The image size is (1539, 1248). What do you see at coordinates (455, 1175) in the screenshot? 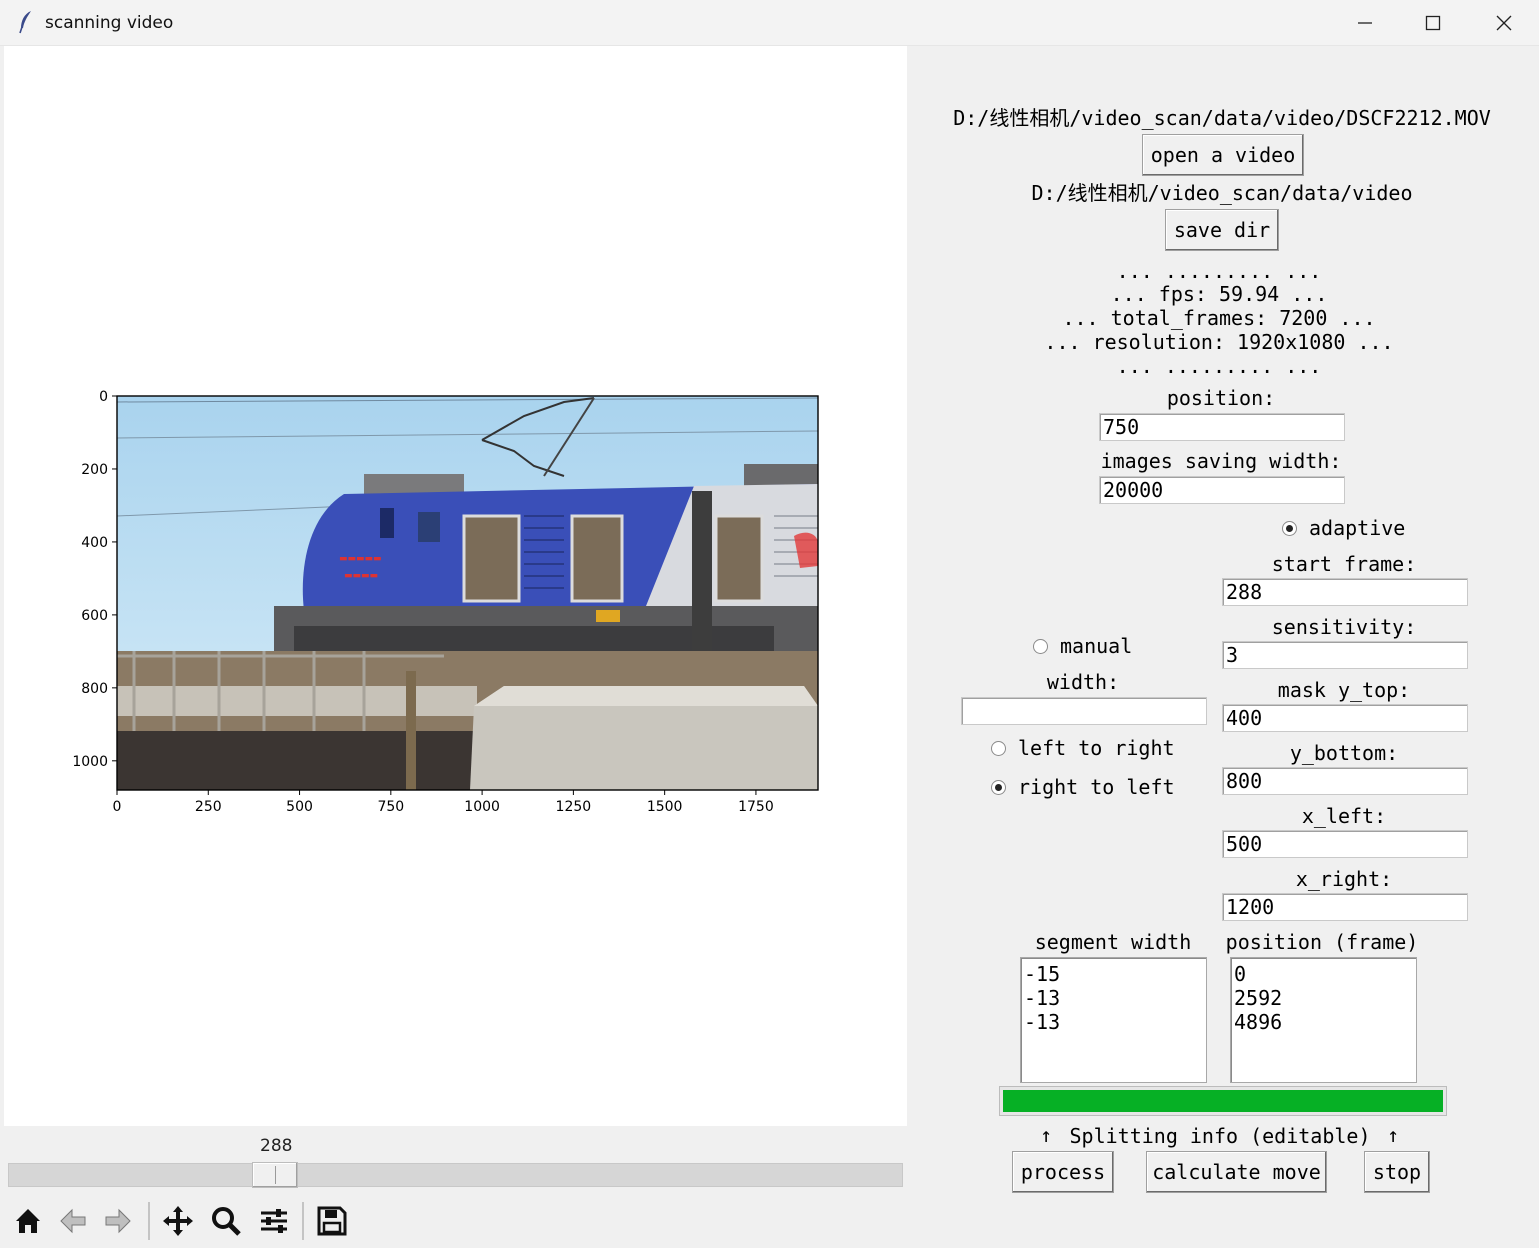
I see `frame-slider-trough` at bounding box center [455, 1175].